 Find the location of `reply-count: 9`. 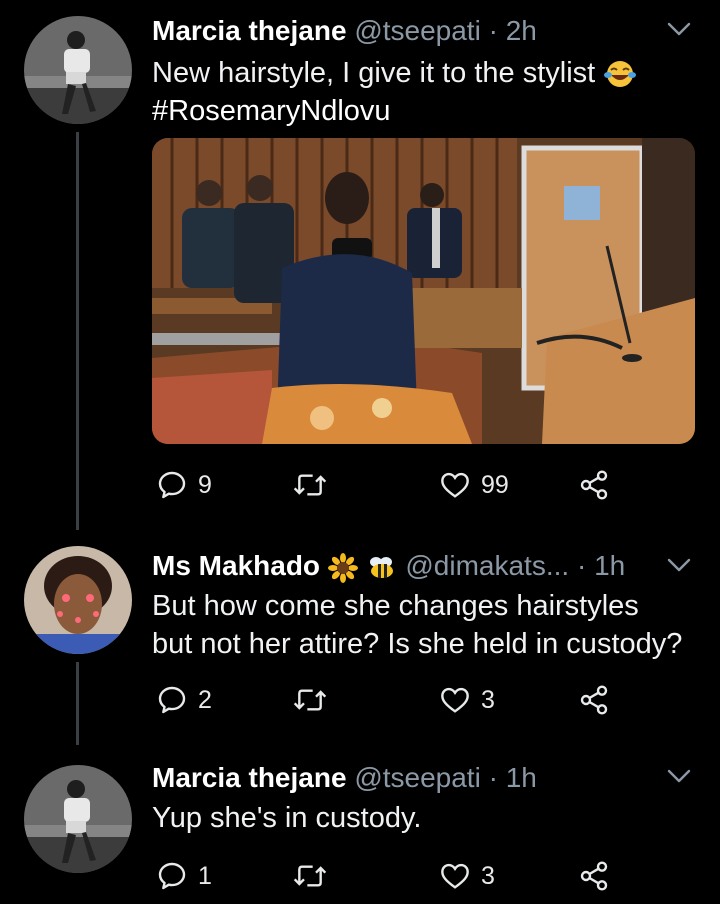

reply-count: 9 is located at coordinates (205, 484).